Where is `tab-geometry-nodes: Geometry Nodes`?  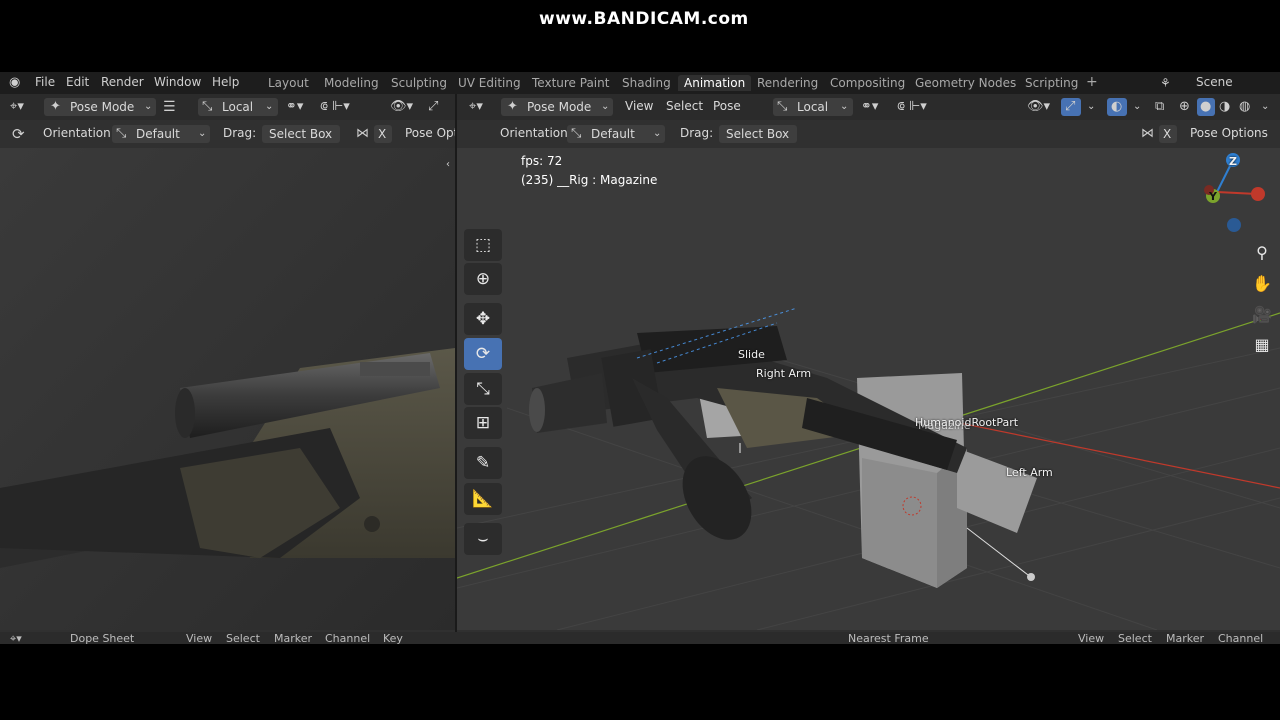
tab-geometry-nodes: Geometry Nodes is located at coordinates (965, 83).